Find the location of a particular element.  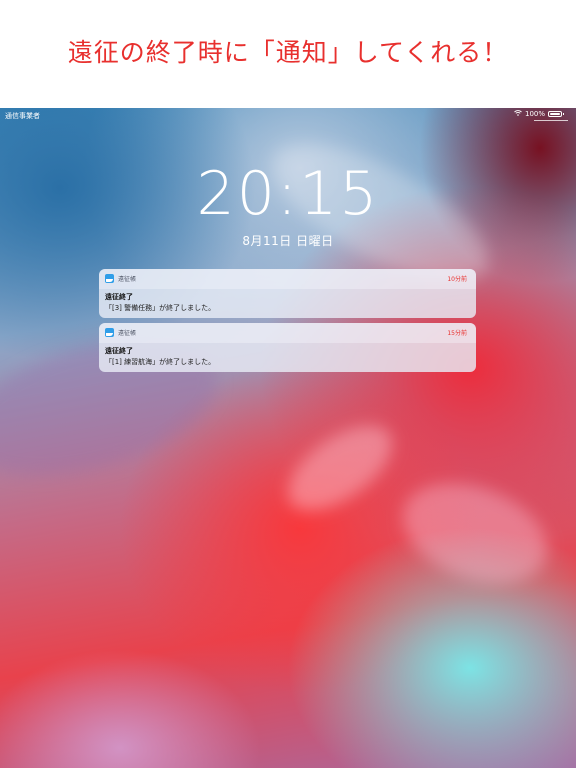

notification-time: 10分前 is located at coordinates (457, 279).